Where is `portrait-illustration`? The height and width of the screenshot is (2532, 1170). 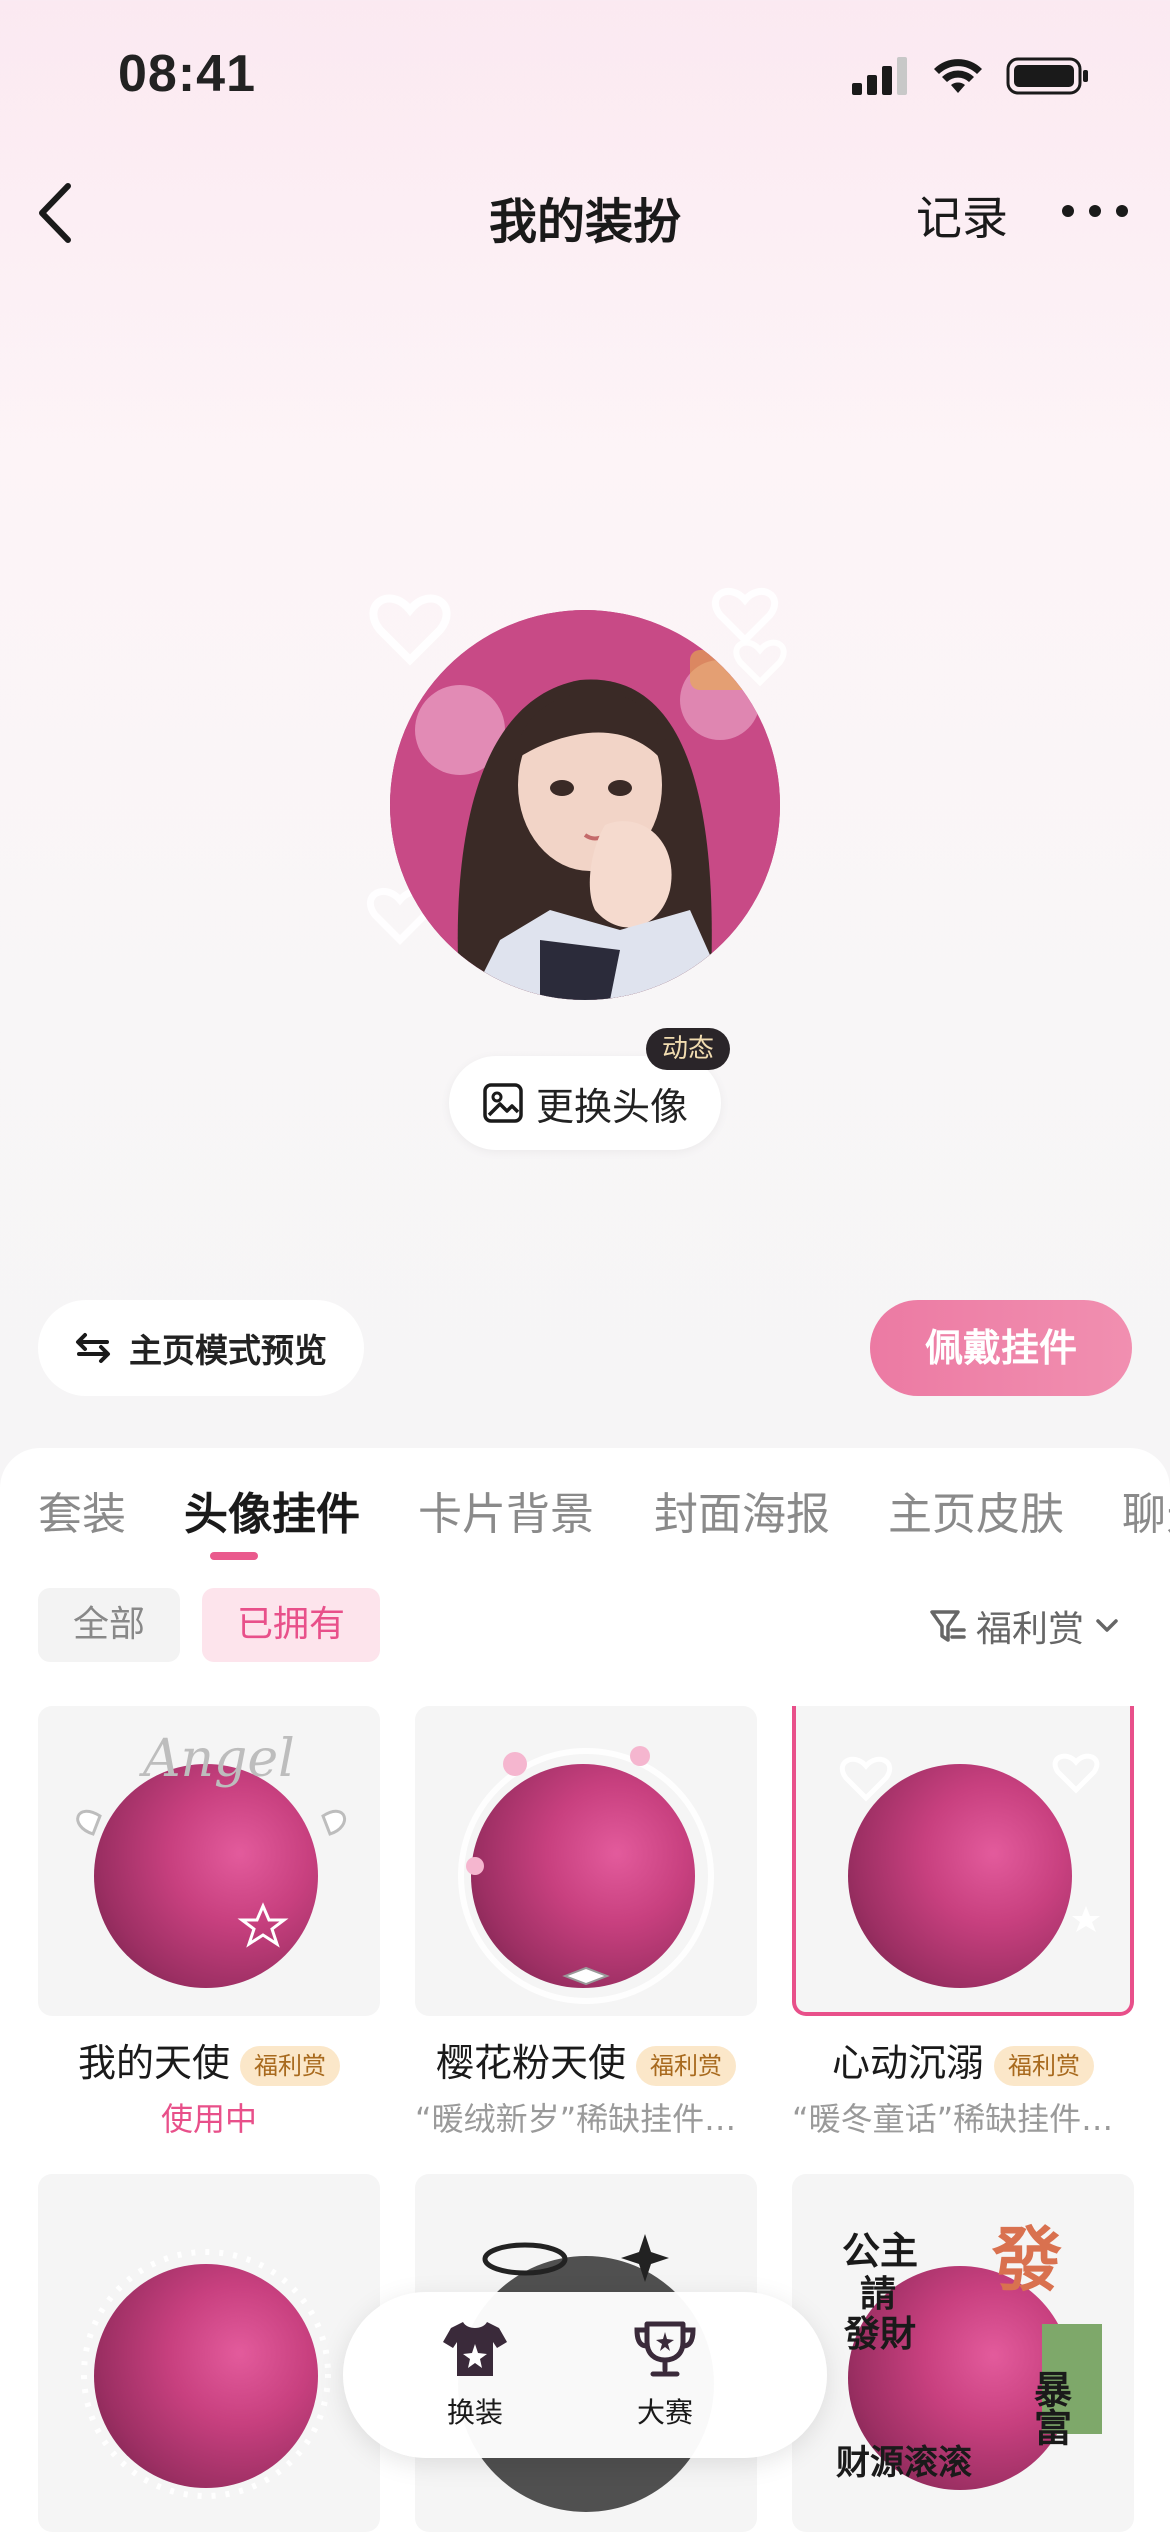 portrait-illustration is located at coordinates (585, 805).